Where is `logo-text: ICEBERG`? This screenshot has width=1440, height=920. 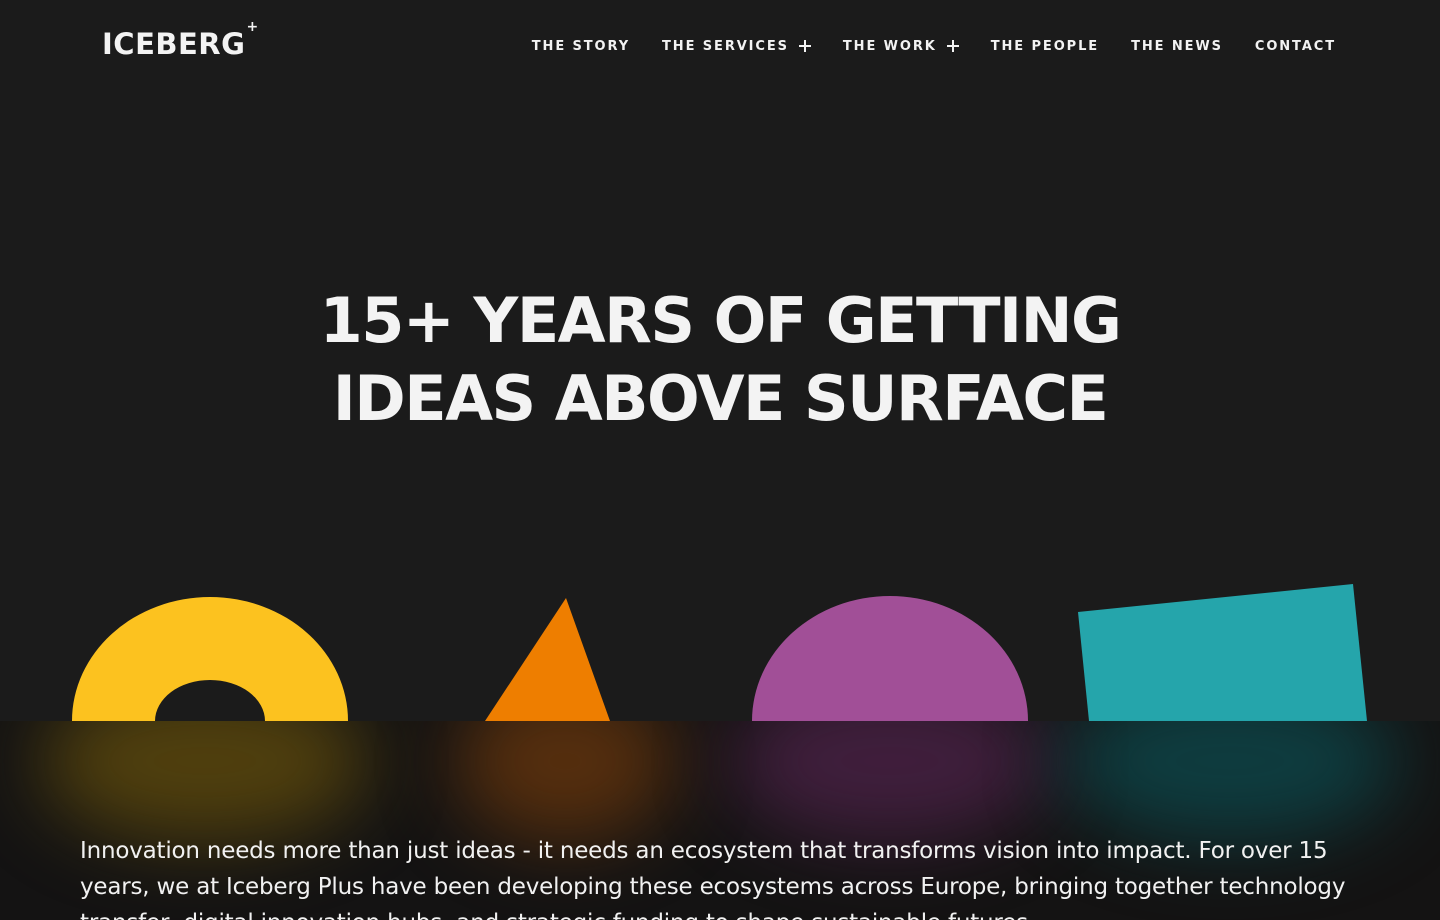 logo-text: ICEBERG is located at coordinates (174, 44).